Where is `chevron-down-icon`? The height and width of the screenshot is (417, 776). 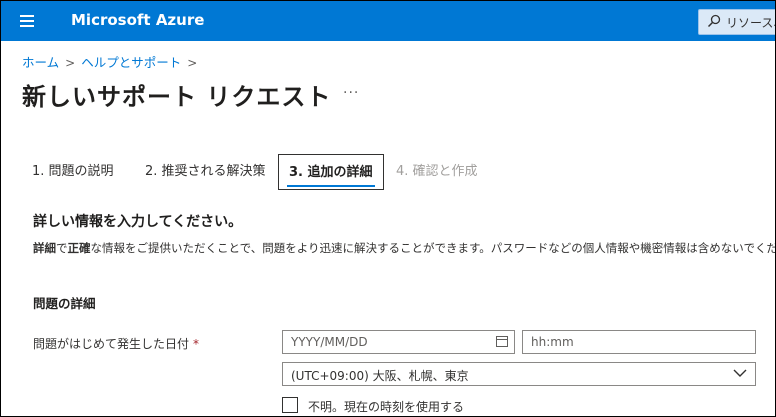 chevron-down-icon is located at coordinates (740, 373).